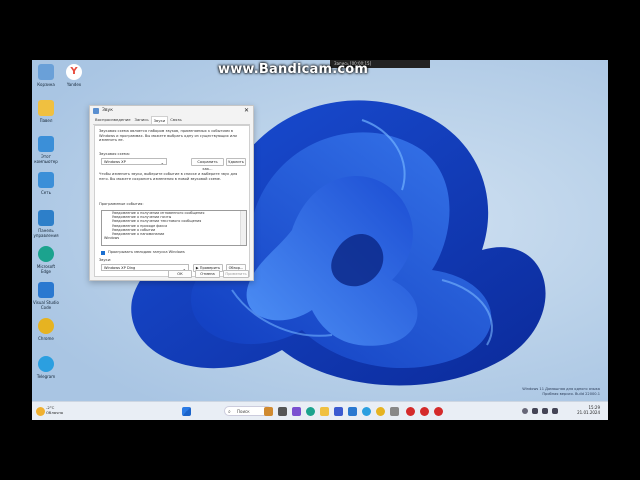  What do you see at coordinates (246, 111) in the screenshot?
I see `close-icon: ✕` at bounding box center [246, 111].